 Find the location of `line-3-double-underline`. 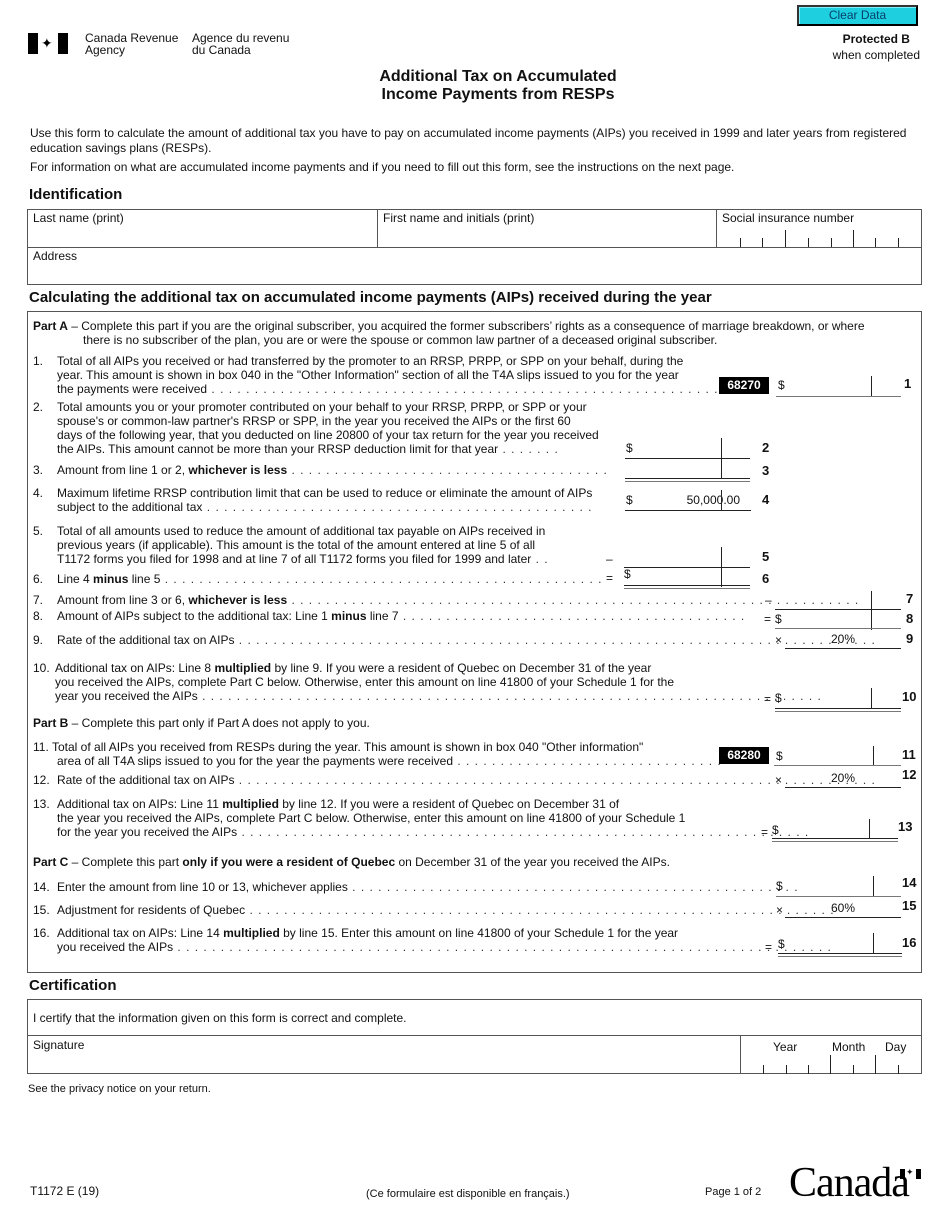

line-3-double-underline is located at coordinates (687, 481).